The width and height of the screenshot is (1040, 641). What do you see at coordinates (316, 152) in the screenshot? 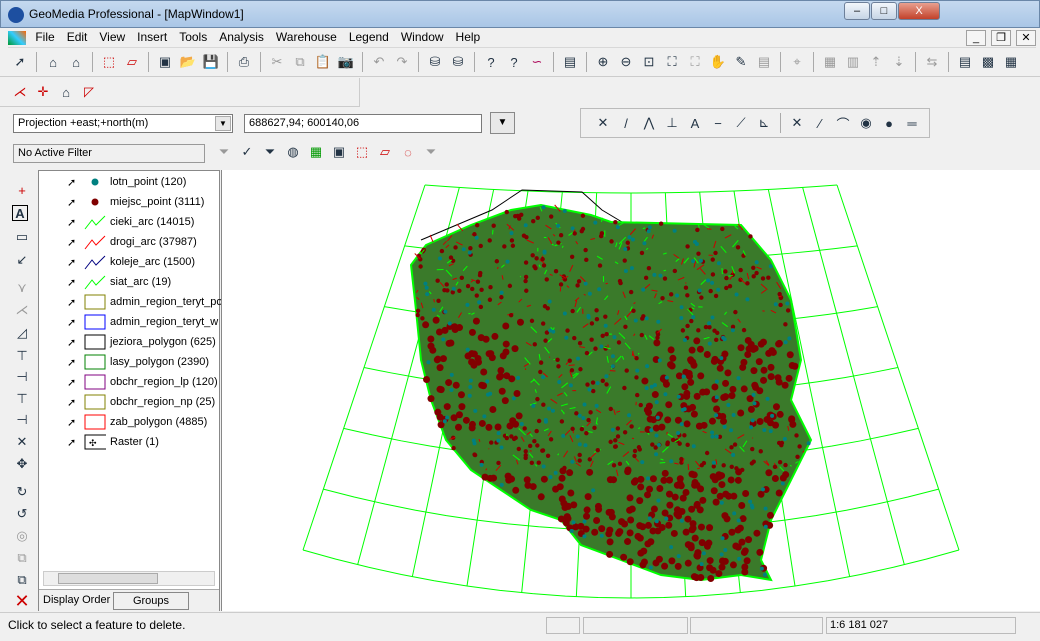
I see `window-filter-icon: ▦` at bounding box center [316, 152].